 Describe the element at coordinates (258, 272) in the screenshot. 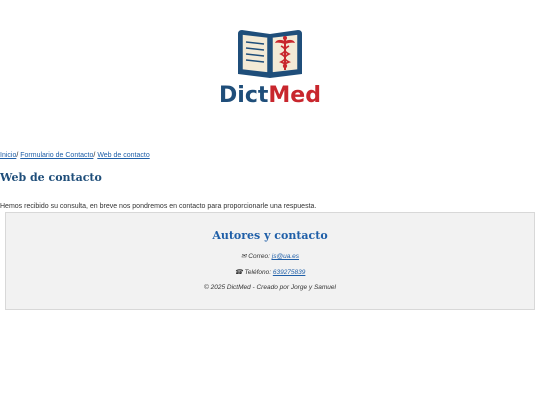

I see `phone-label: Teléfono:` at that location.